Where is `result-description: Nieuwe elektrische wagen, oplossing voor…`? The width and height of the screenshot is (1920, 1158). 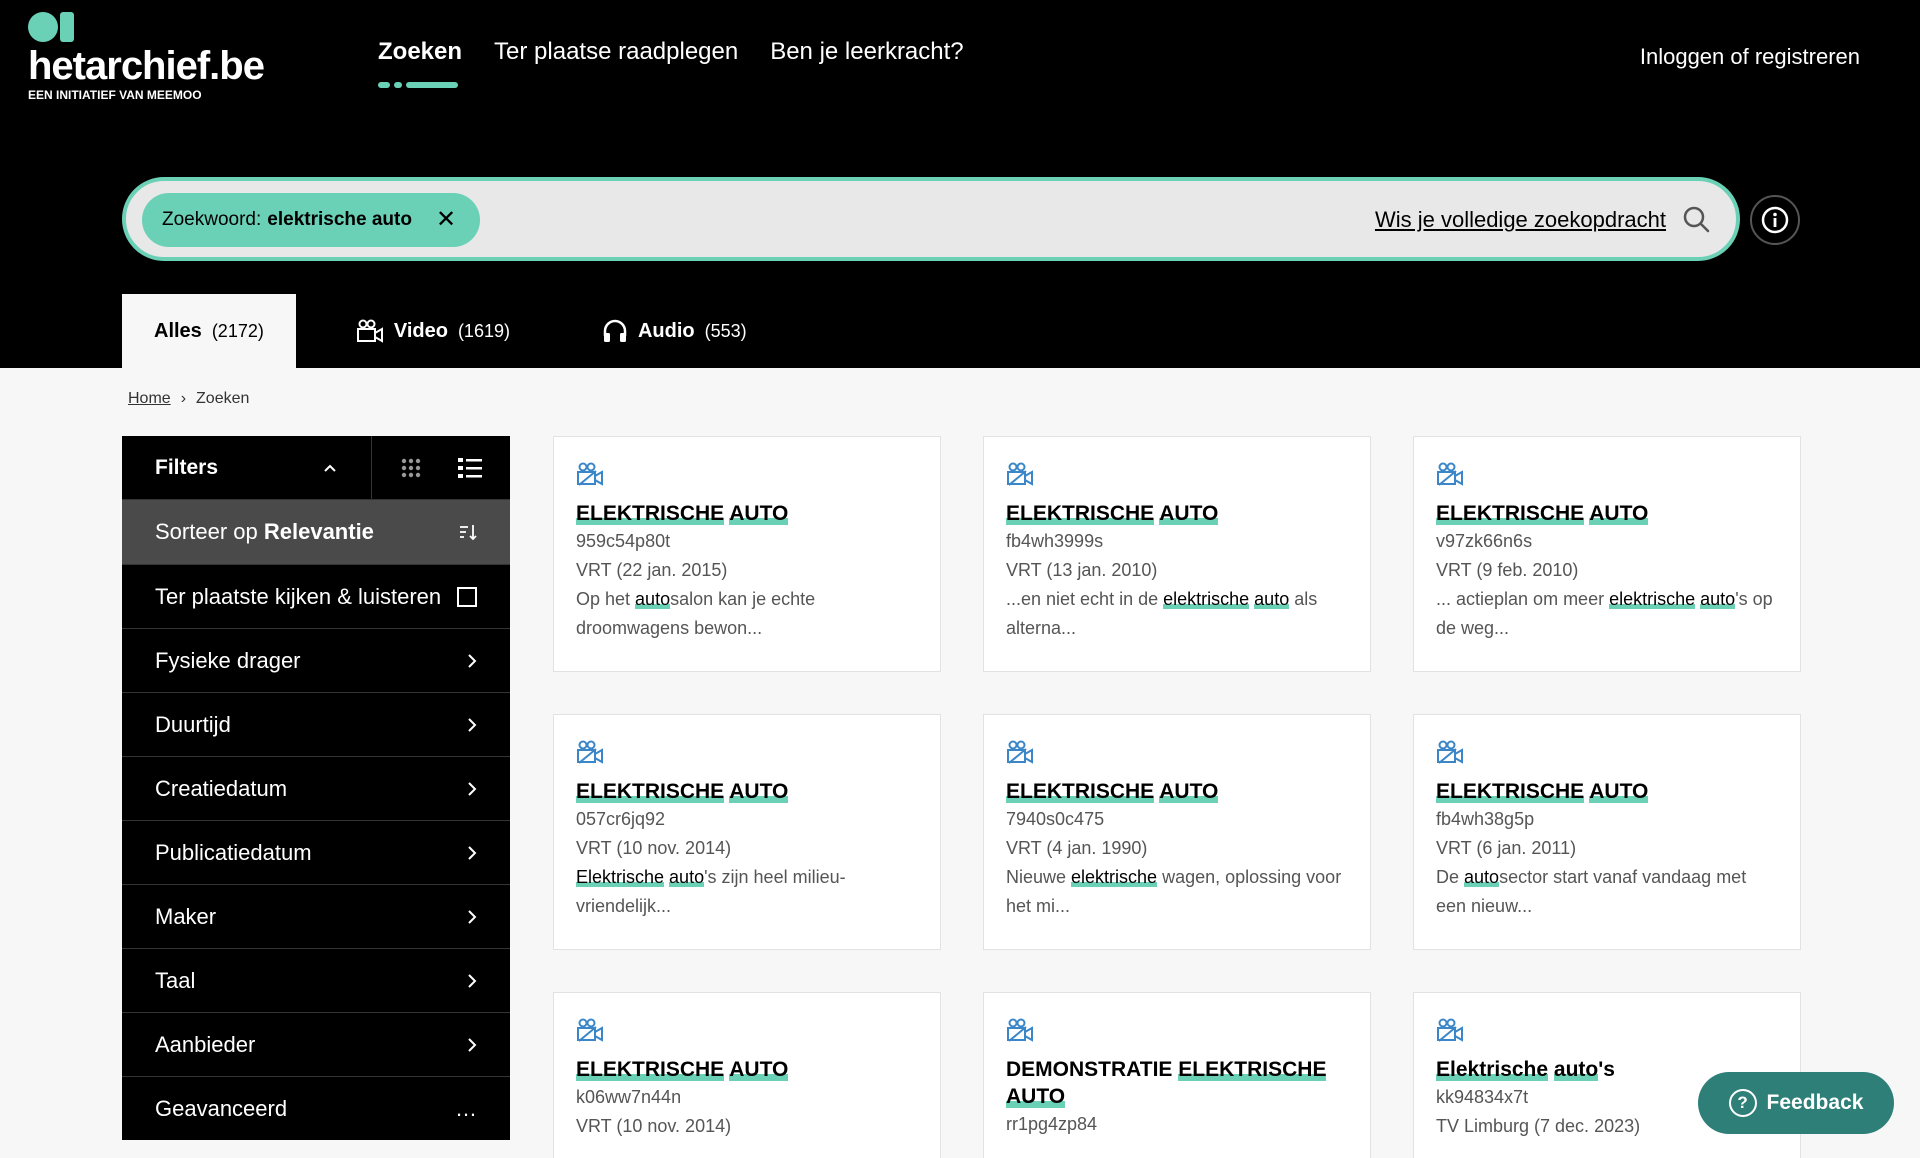
result-description: Nieuwe elektrische wagen, oplossing voor… is located at coordinates (1174, 891).